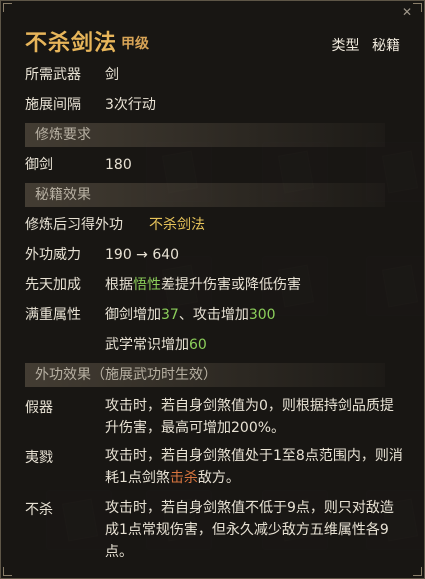 The height and width of the screenshot is (579, 425). I want to click on innate-prefix: 根据, so click(119, 285).